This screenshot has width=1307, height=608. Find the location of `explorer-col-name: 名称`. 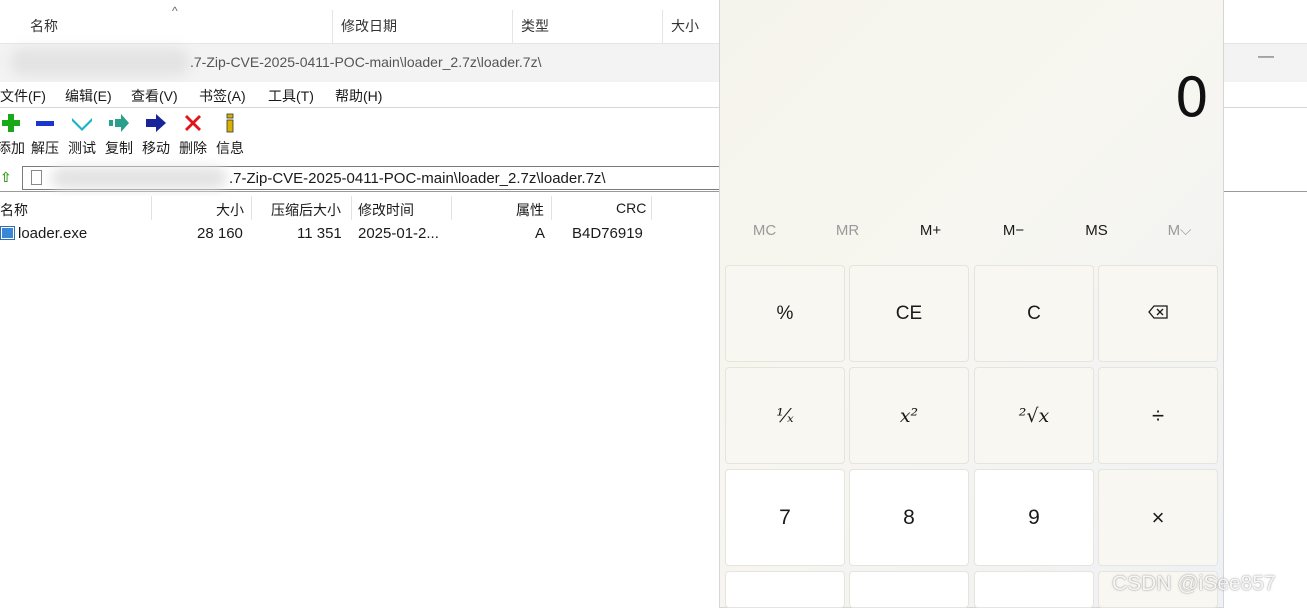

explorer-col-name: 名称 is located at coordinates (40, 27).